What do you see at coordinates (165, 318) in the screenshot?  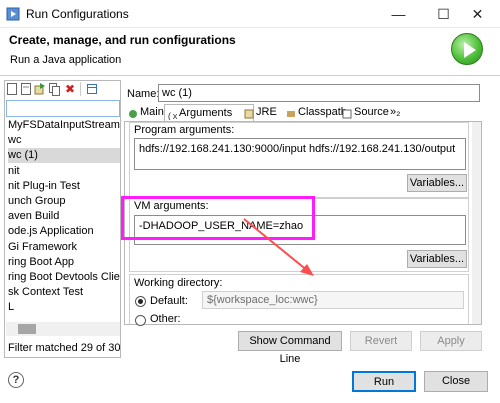 I see `other-label: Other:` at bounding box center [165, 318].